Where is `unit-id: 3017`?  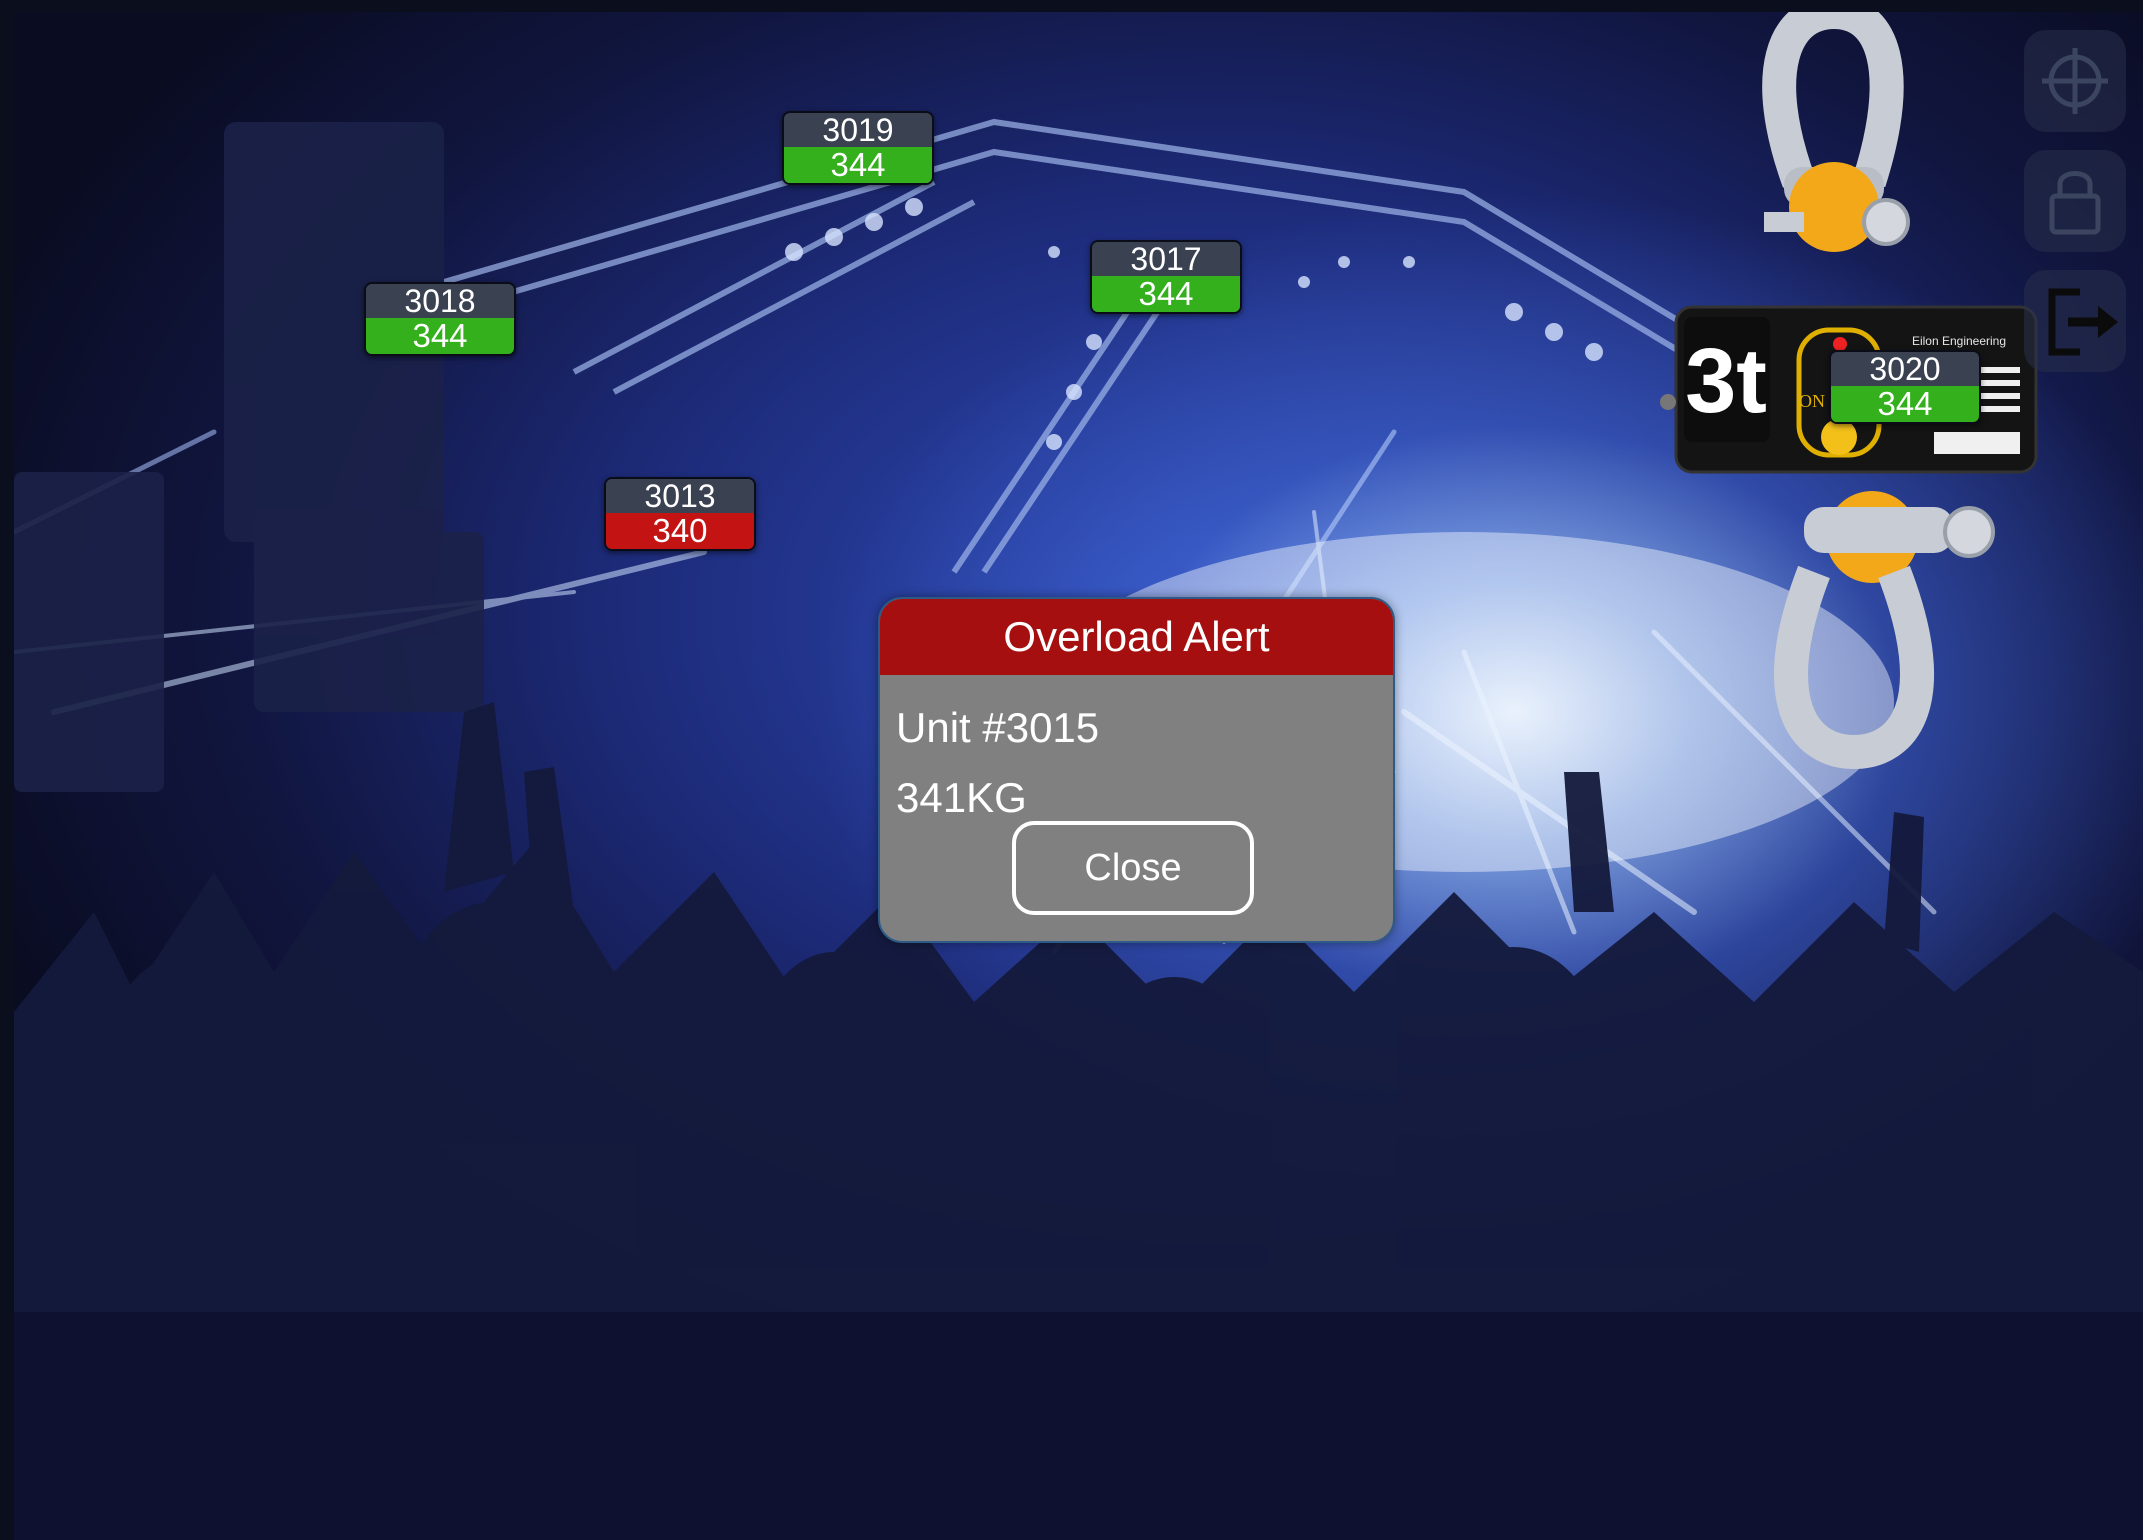 unit-id: 3017 is located at coordinates (1166, 259).